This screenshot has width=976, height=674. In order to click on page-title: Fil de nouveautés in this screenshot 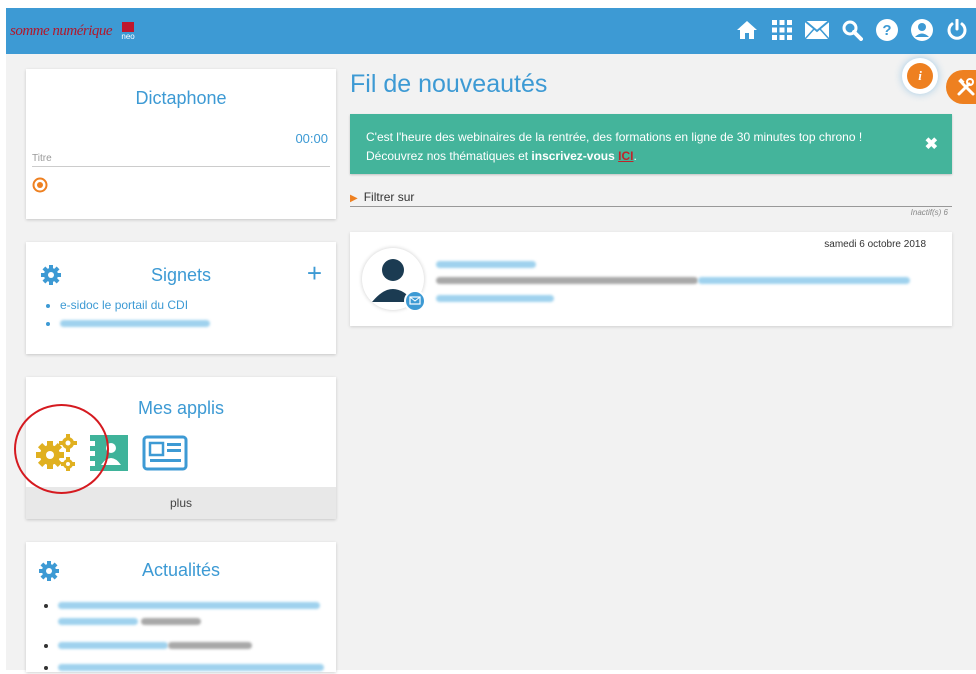, I will do `click(449, 84)`.